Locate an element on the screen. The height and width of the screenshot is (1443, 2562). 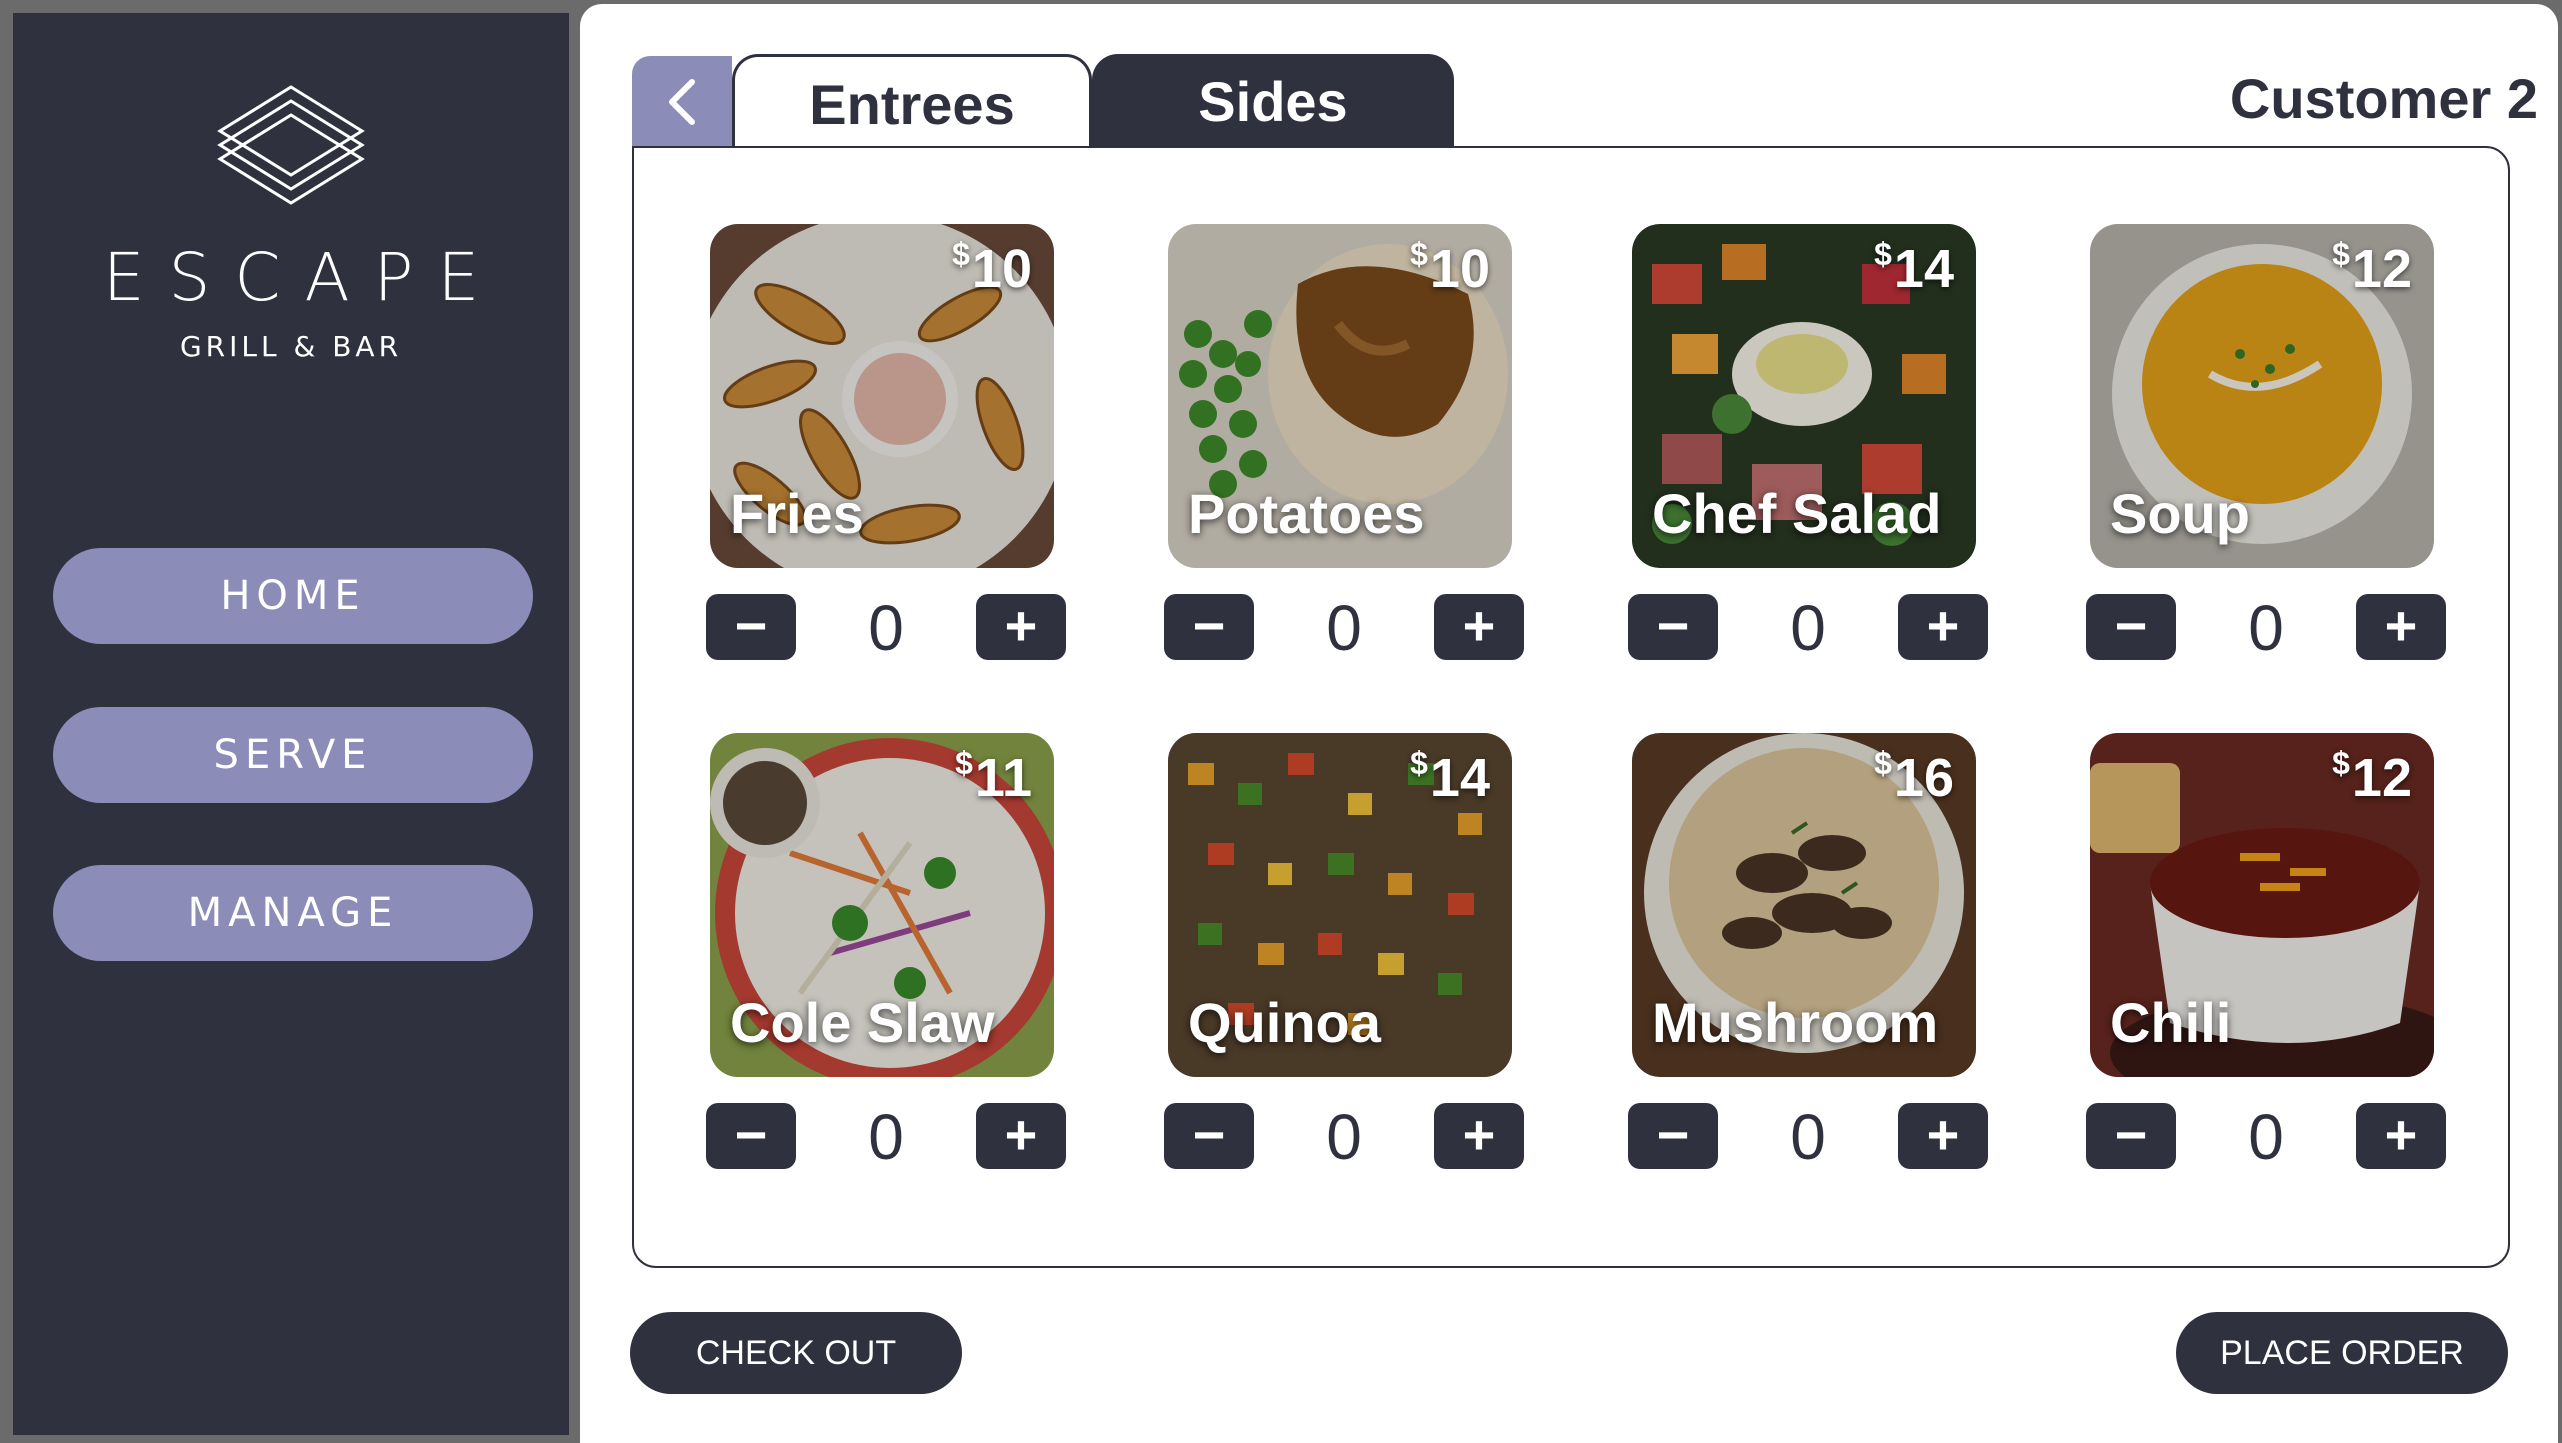
item-tile: $16 Mushroom is located at coordinates (1804, 905).